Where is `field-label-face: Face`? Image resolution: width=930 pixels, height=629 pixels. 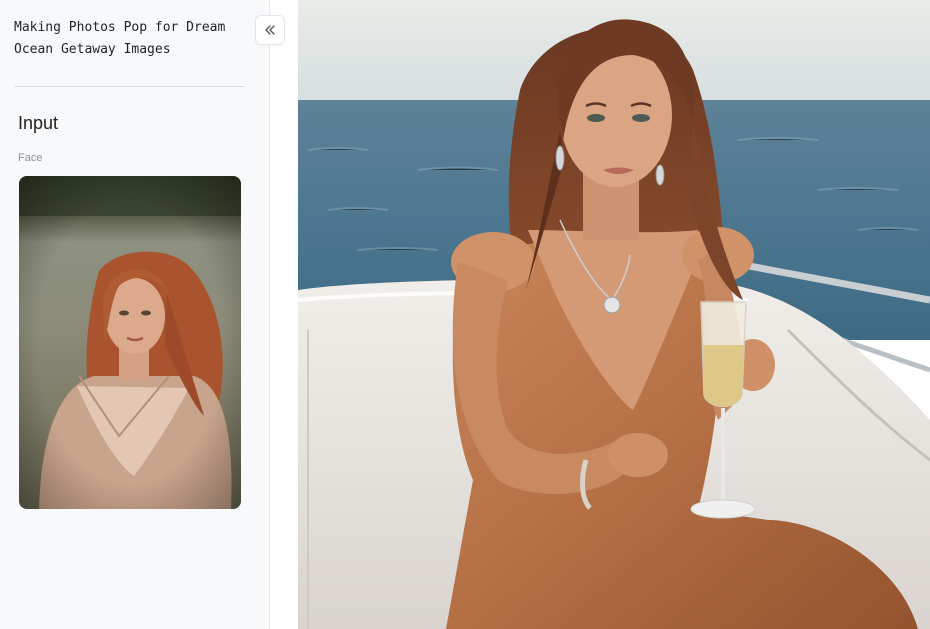 field-label-face: Face is located at coordinates (30, 158).